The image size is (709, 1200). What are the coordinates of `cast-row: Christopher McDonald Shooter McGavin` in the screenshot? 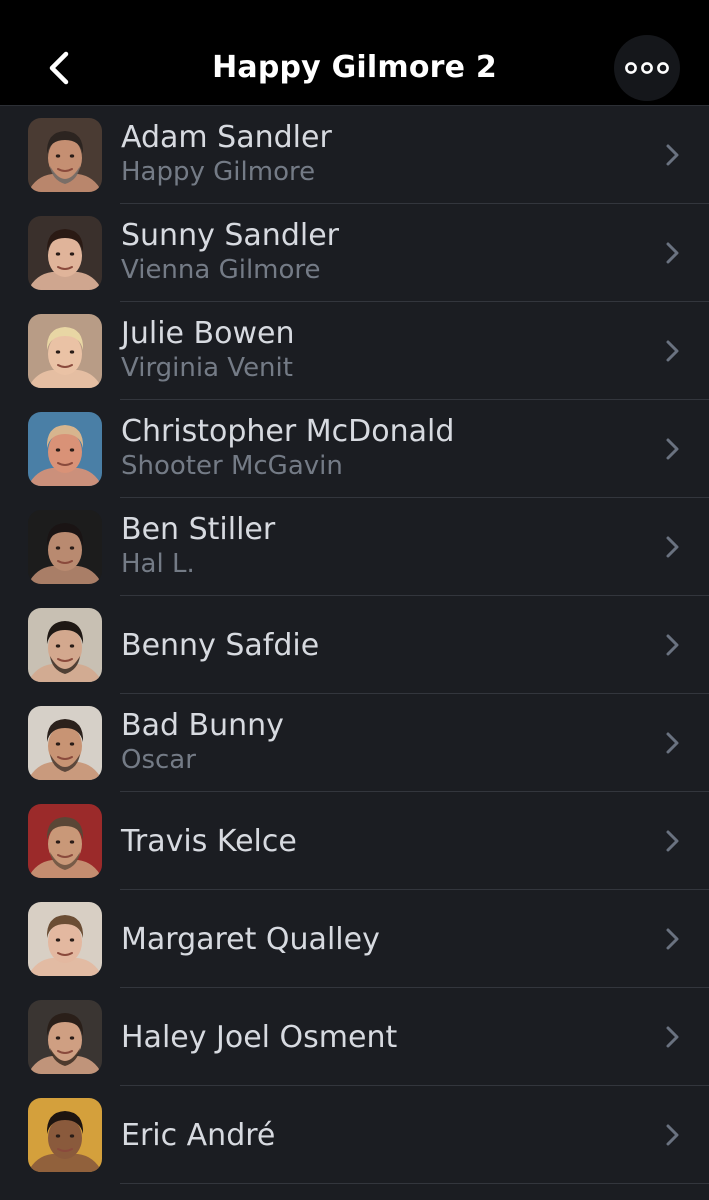 It's located at (354, 449).